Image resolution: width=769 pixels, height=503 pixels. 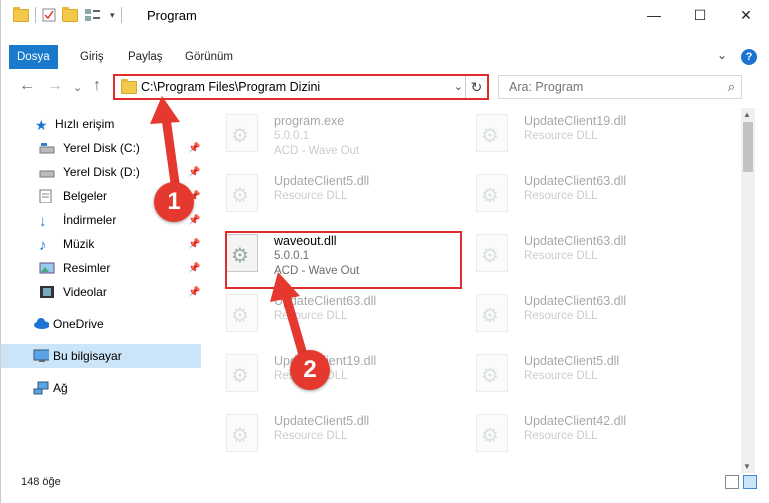 What do you see at coordinates (165, 110) in the screenshot?
I see `step1-arrowhead` at bounding box center [165, 110].